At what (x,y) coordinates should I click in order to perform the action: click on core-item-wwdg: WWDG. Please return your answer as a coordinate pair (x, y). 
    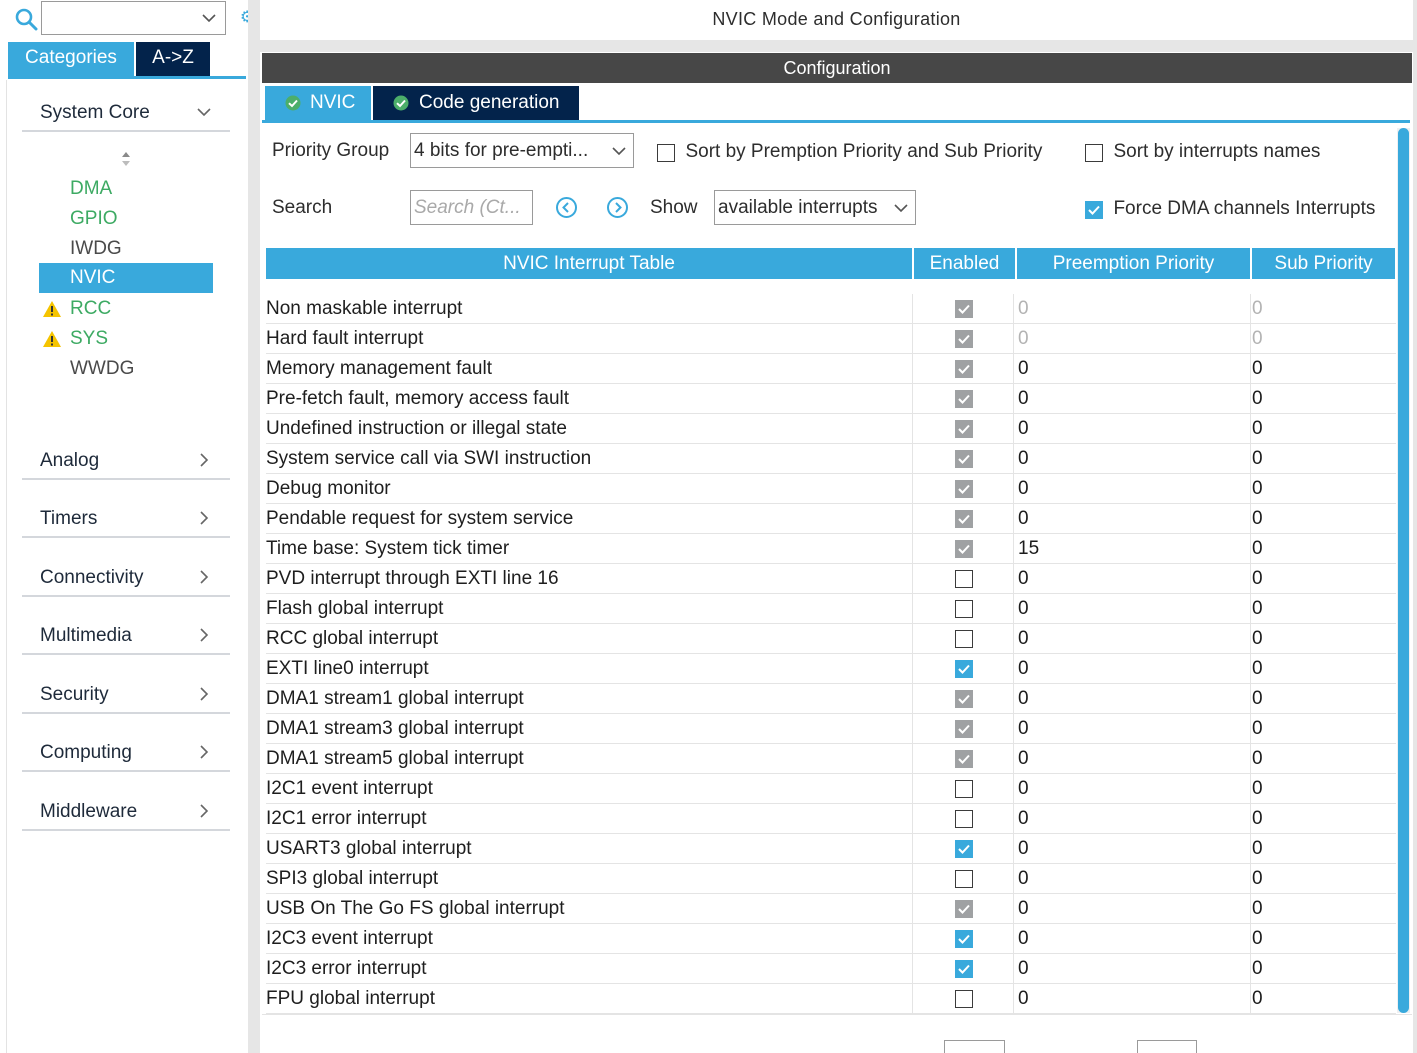
    Looking at the image, I should click on (126, 369).